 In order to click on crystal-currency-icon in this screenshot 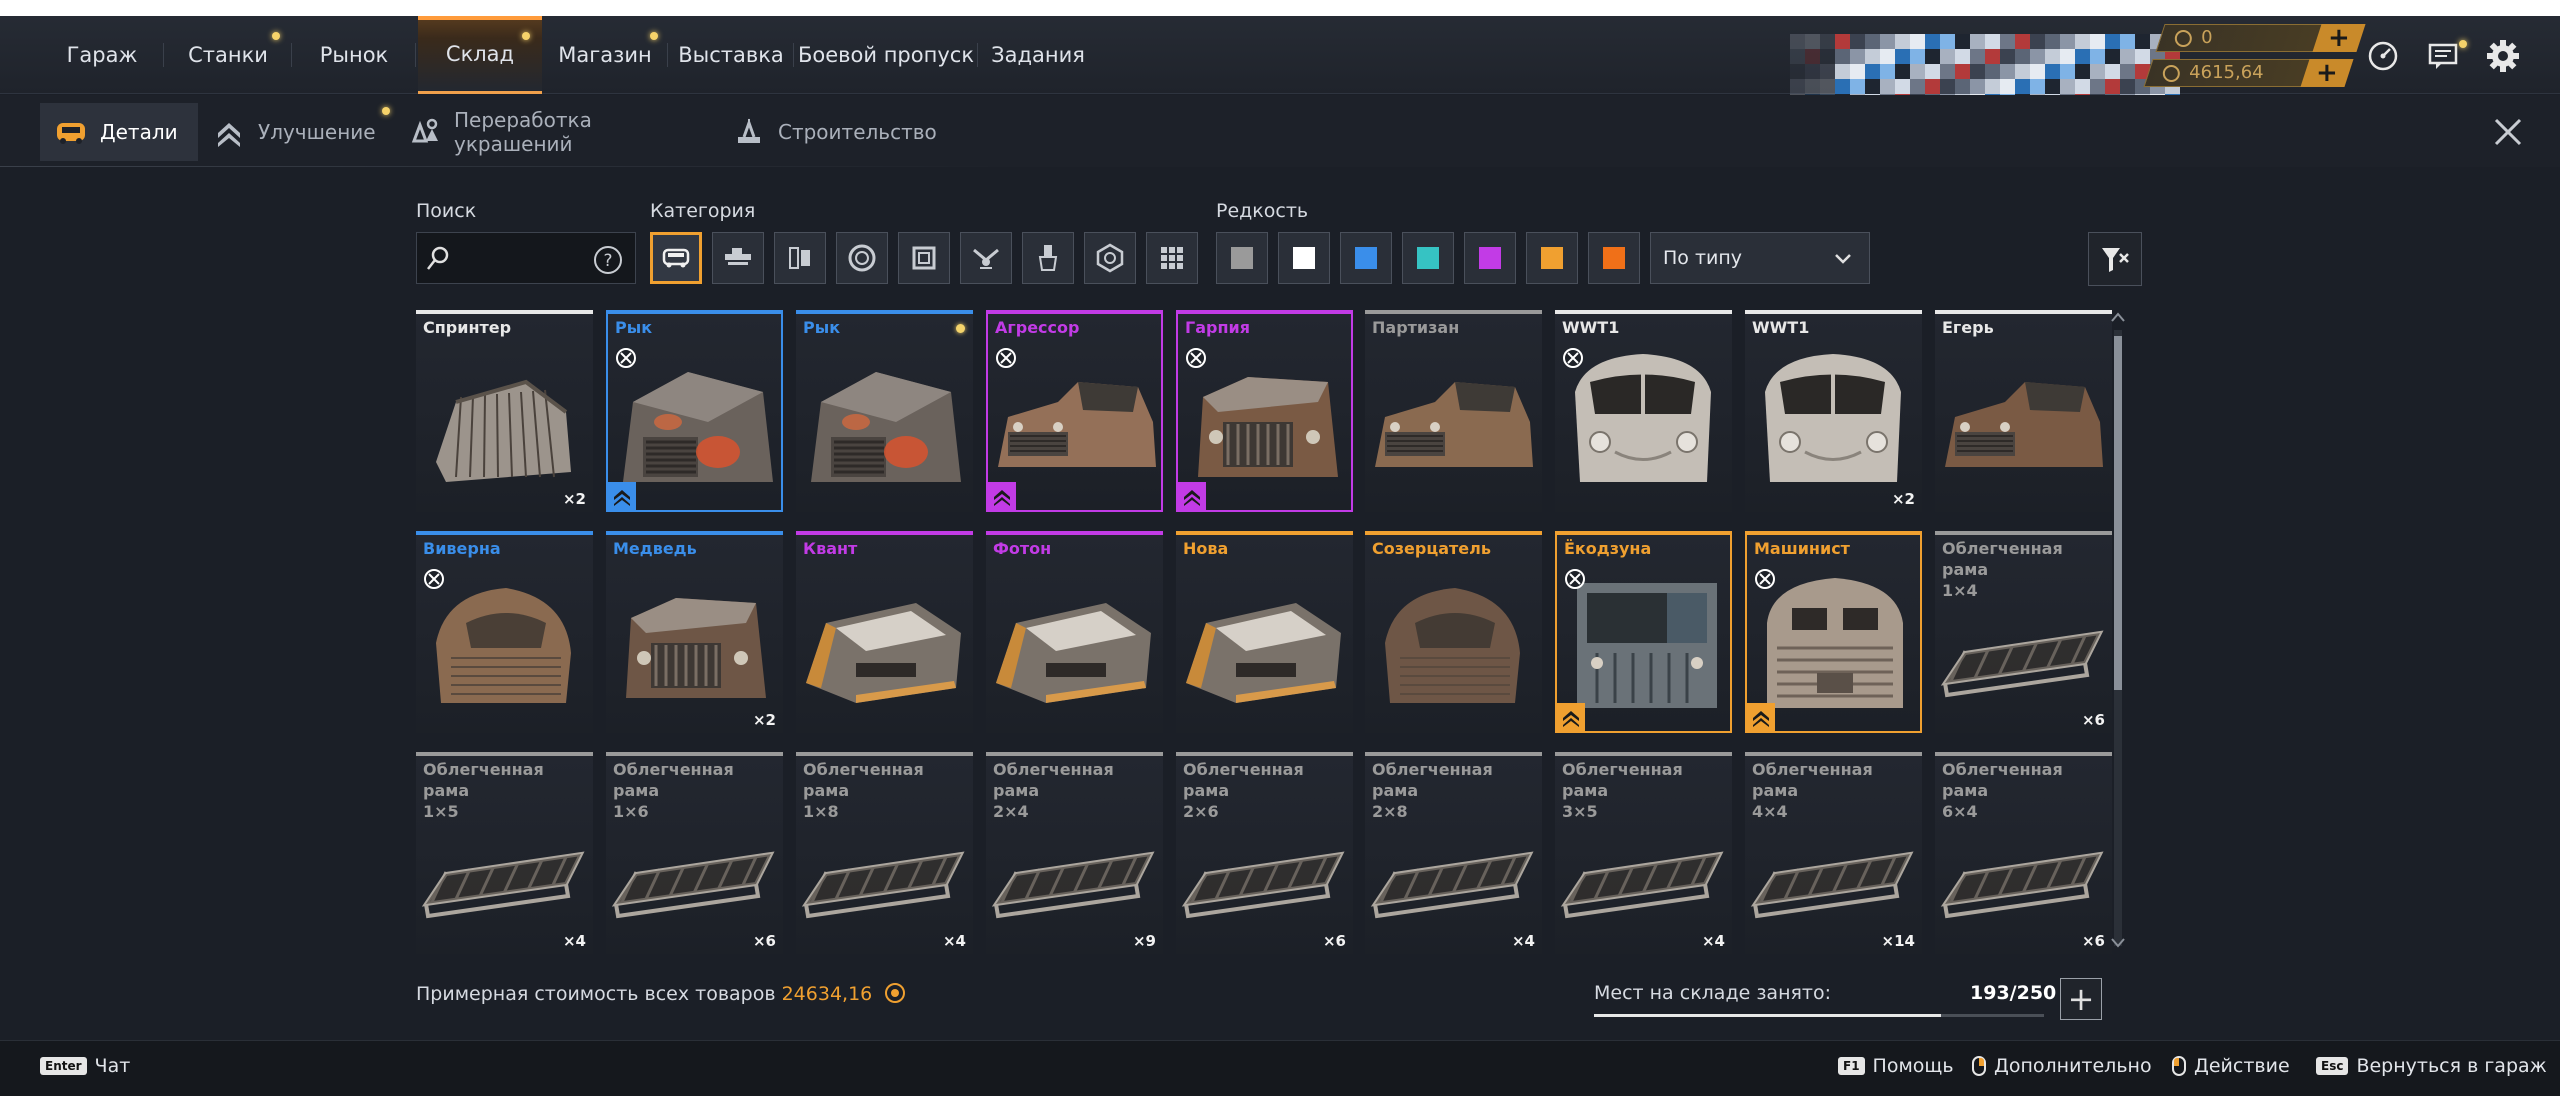, I will do `click(2171, 73)`.